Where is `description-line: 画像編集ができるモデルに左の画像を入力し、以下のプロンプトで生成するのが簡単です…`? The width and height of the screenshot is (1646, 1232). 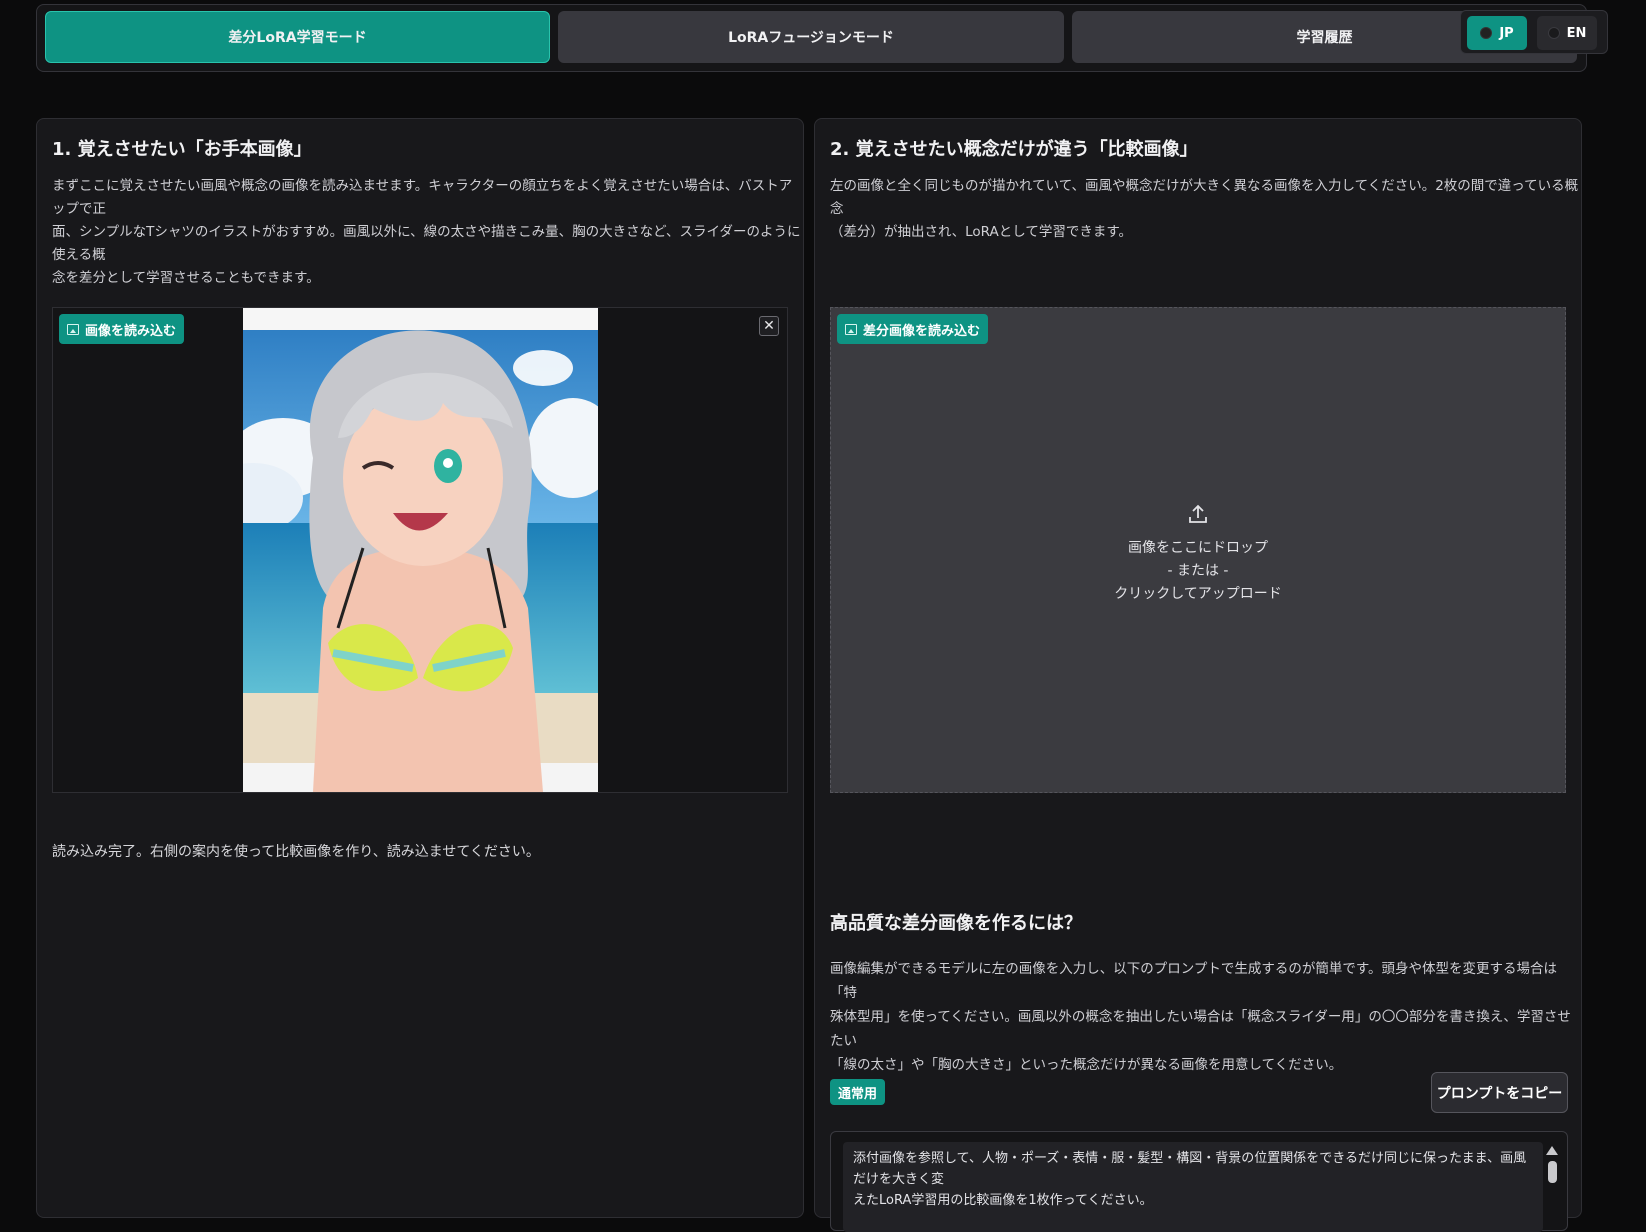 description-line: 画像編集ができるモデルに左の画像を入力し、以下のプロンプトで生成するのが簡単です… is located at coordinates (1193, 981).